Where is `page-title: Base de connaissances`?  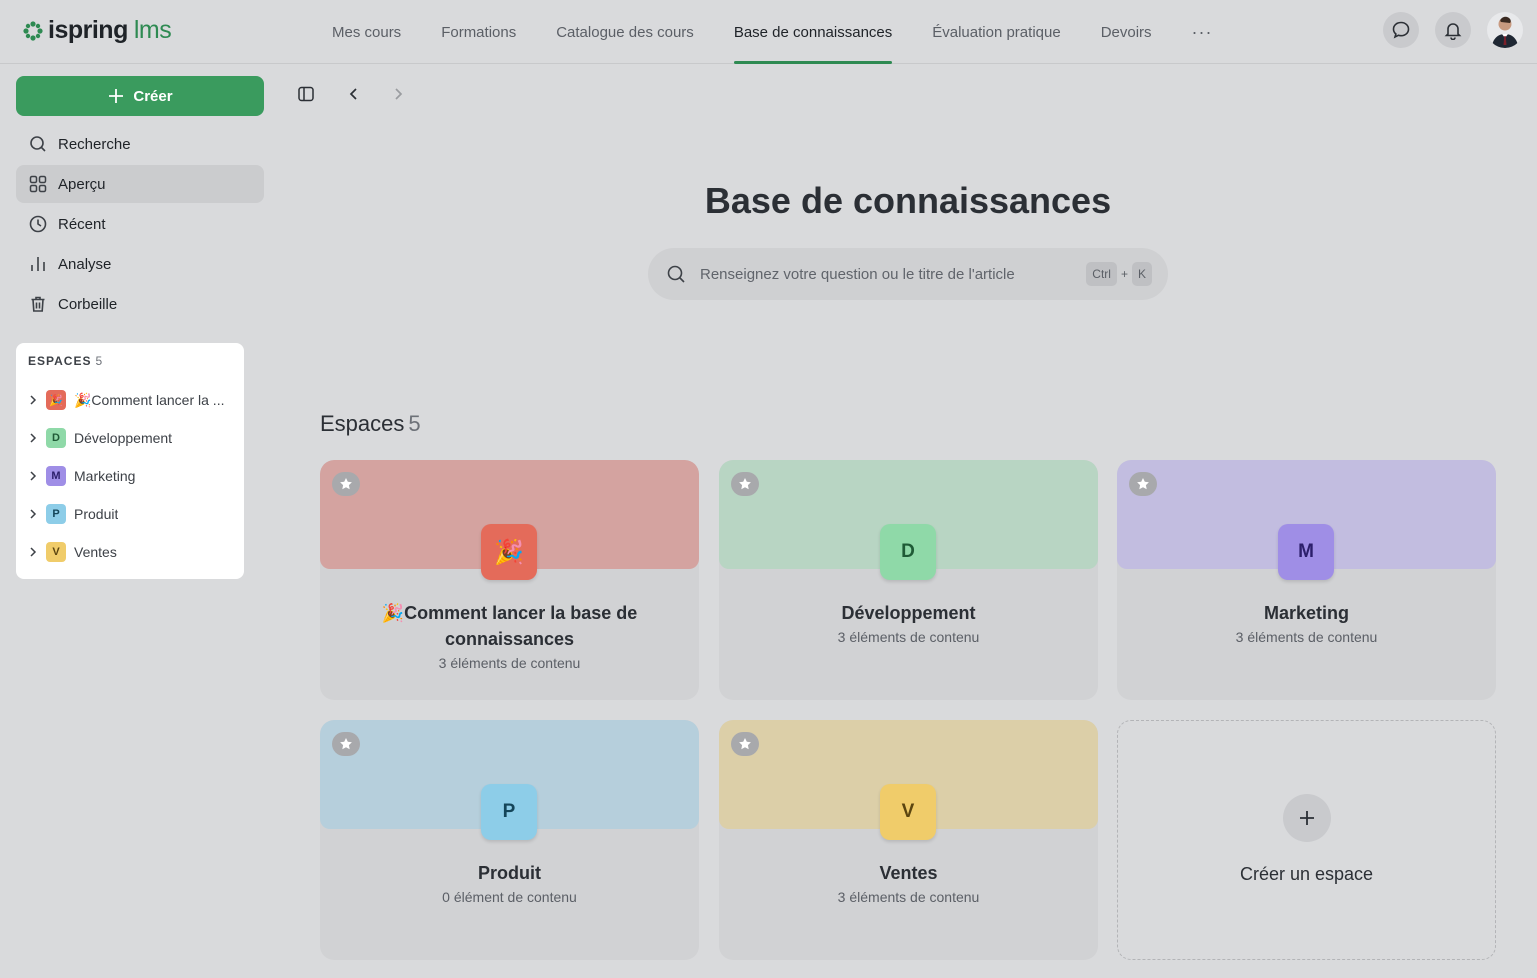
page-title: Base de connaissances is located at coordinates (908, 200).